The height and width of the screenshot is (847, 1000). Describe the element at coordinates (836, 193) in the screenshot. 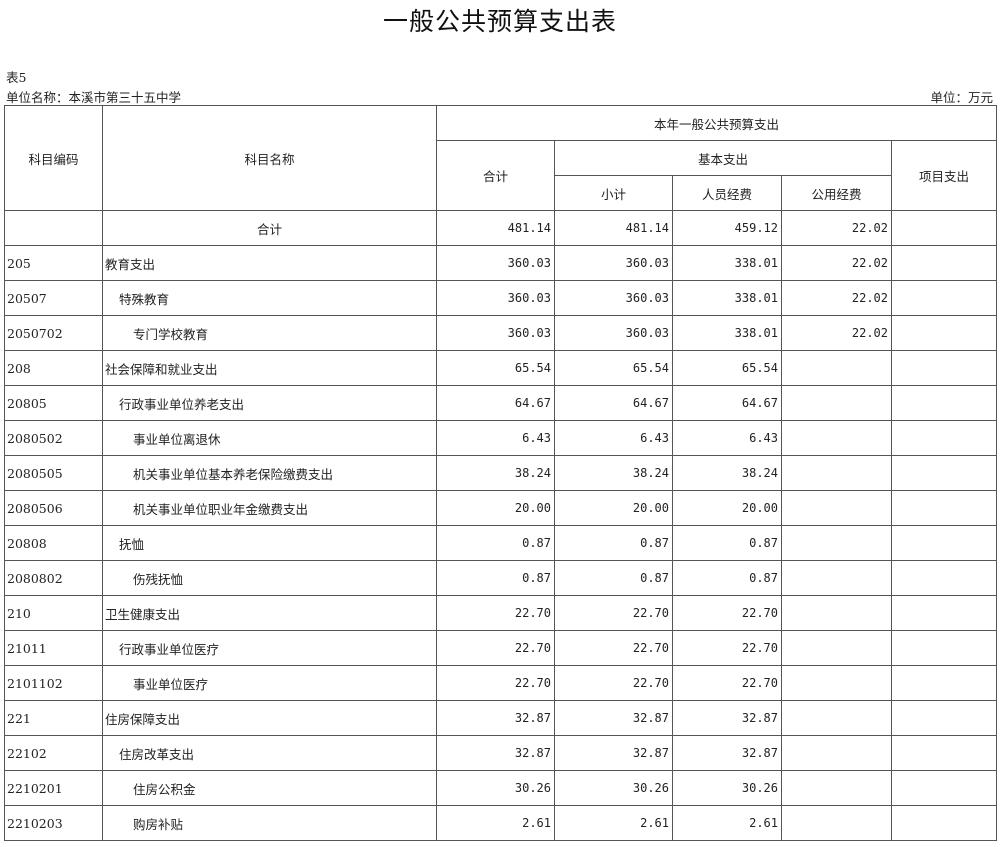

I see `header-public: 公用经费` at that location.